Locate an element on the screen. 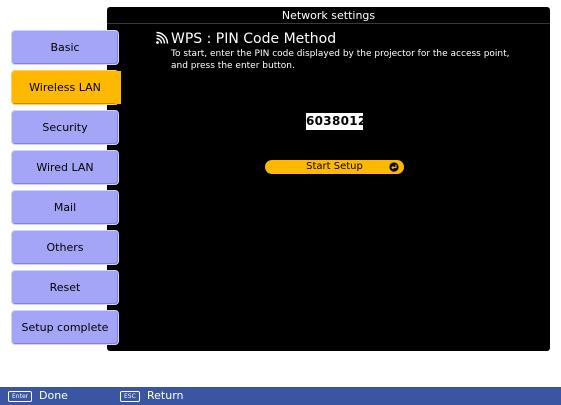  sidebar-item-label: Wired LAN is located at coordinates (65, 167).